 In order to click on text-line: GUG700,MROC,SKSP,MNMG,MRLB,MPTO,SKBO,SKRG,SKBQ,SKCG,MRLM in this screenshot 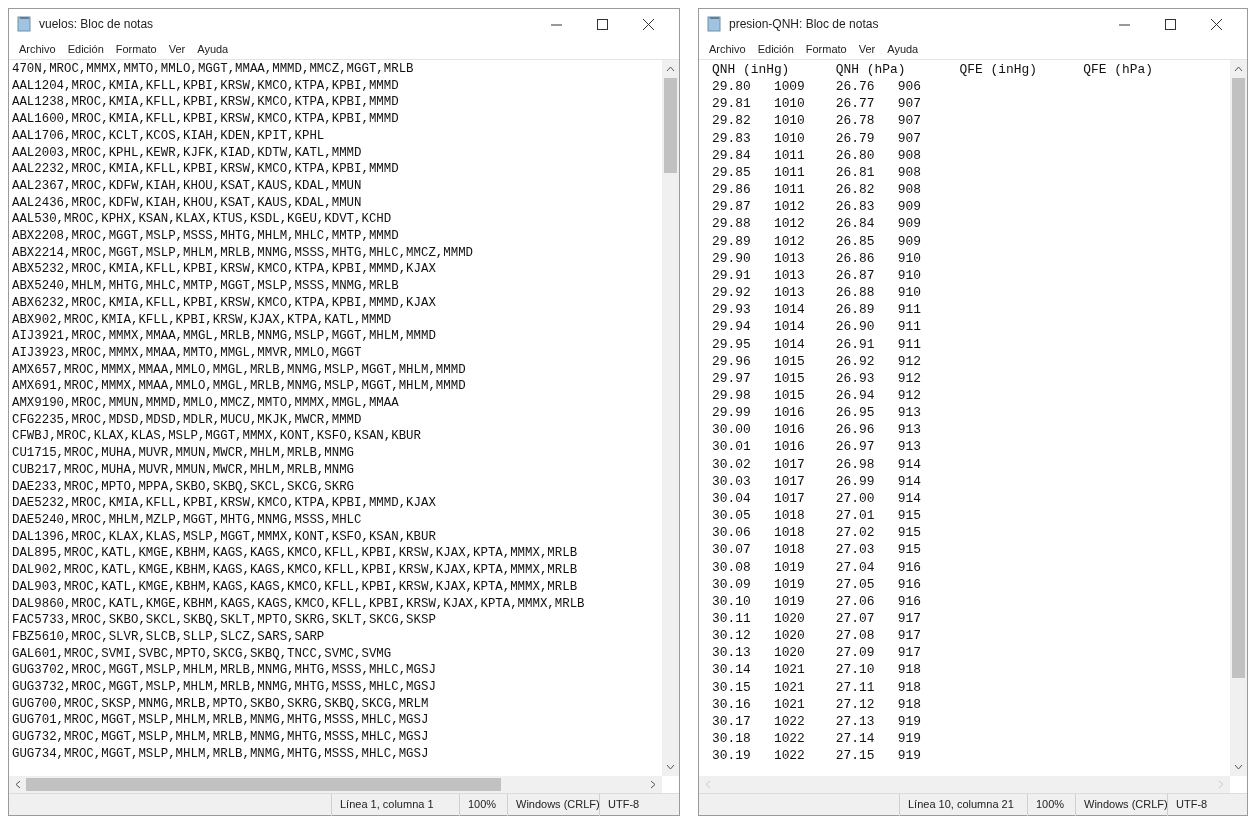, I will do `click(220, 704)`.